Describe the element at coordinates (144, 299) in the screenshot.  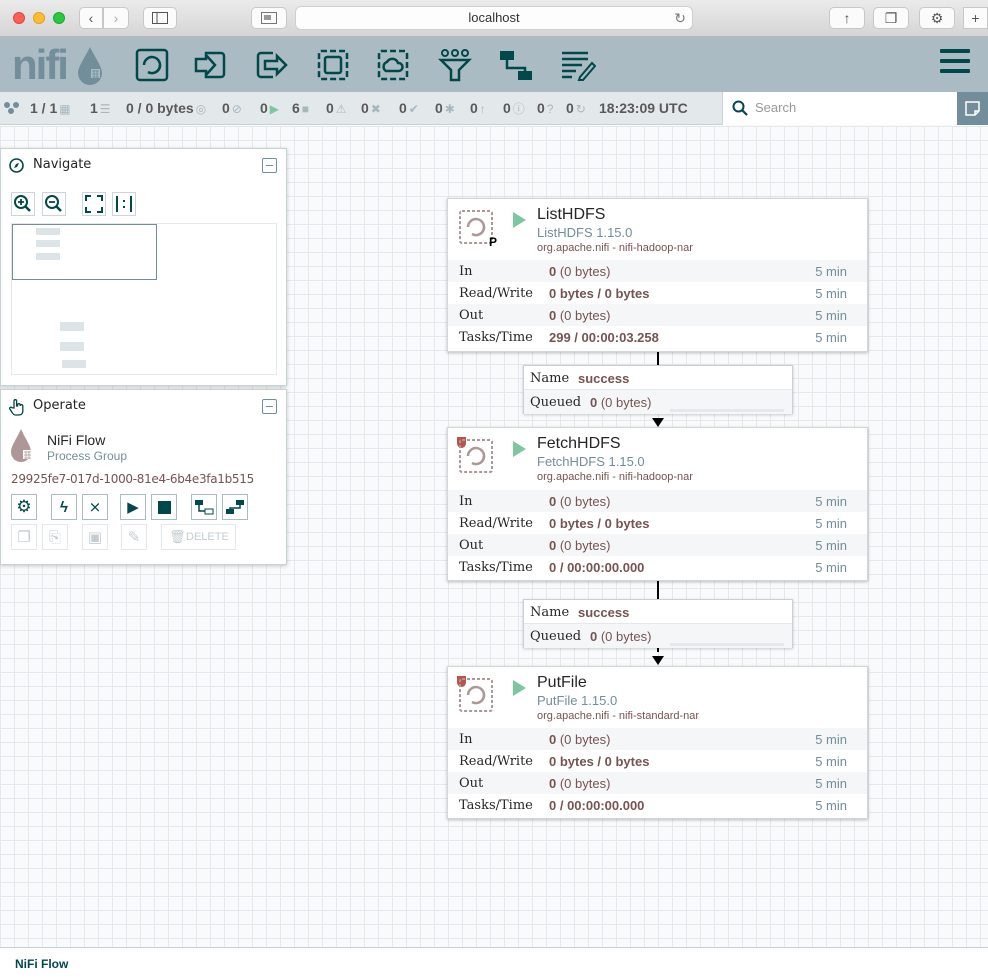
I see `birdseye-view` at that location.